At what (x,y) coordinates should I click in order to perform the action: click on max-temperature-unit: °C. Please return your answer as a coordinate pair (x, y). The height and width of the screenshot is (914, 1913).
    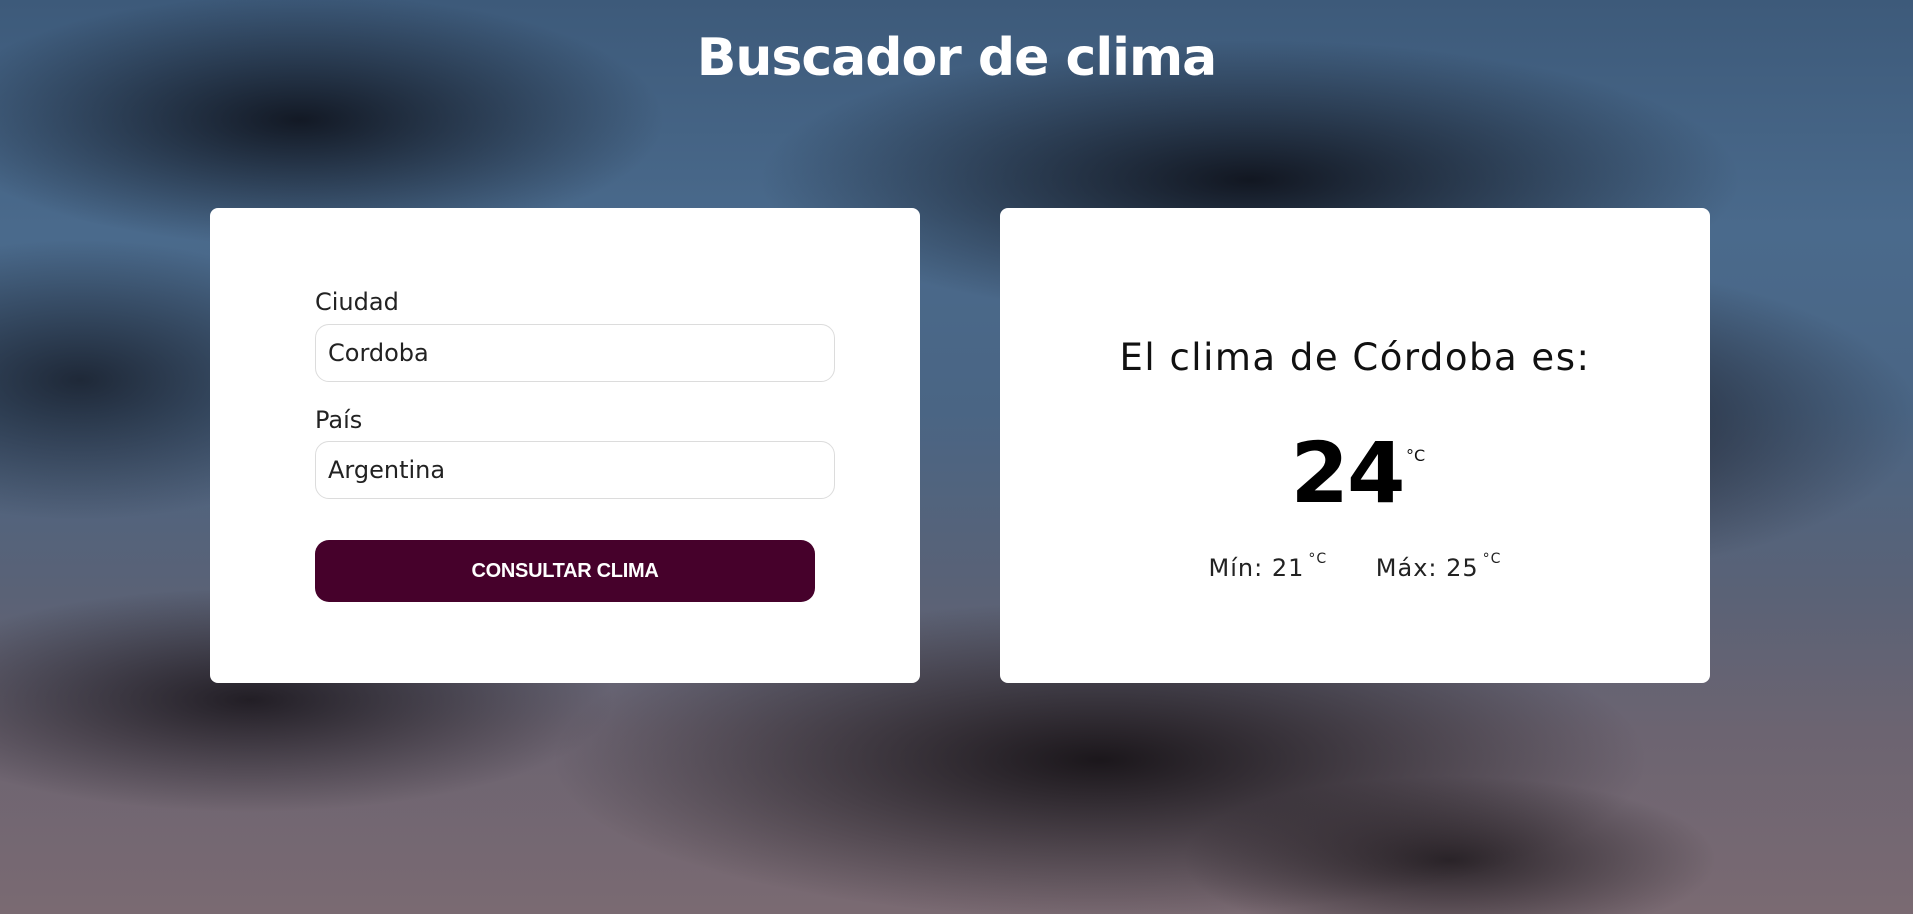
    Looking at the image, I should click on (1492, 559).